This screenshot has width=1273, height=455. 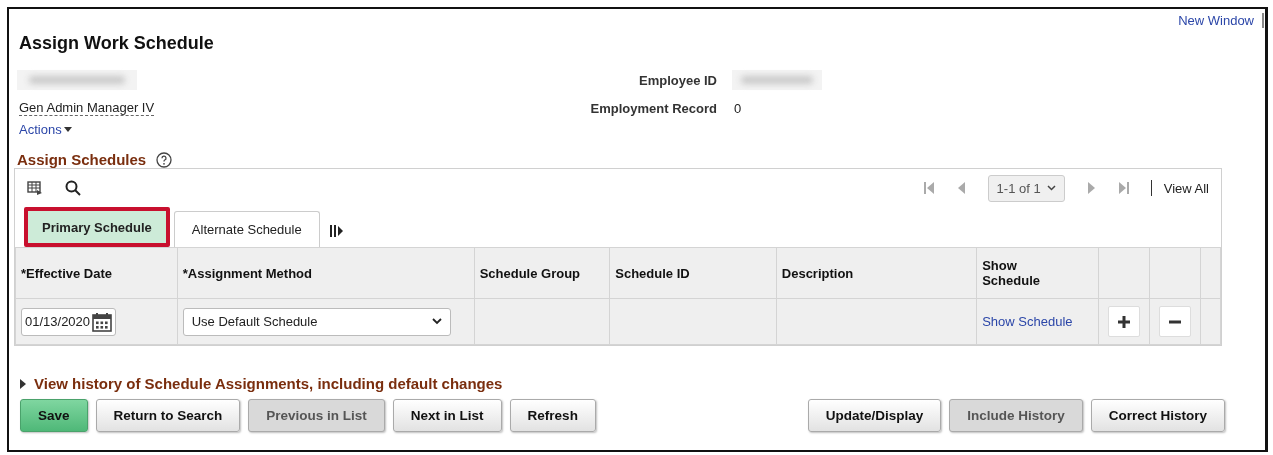 What do you see at coordinates (96, 273) in the screenshot?
I see `column-header: *Effective Date` at bounding box center [96, 273].